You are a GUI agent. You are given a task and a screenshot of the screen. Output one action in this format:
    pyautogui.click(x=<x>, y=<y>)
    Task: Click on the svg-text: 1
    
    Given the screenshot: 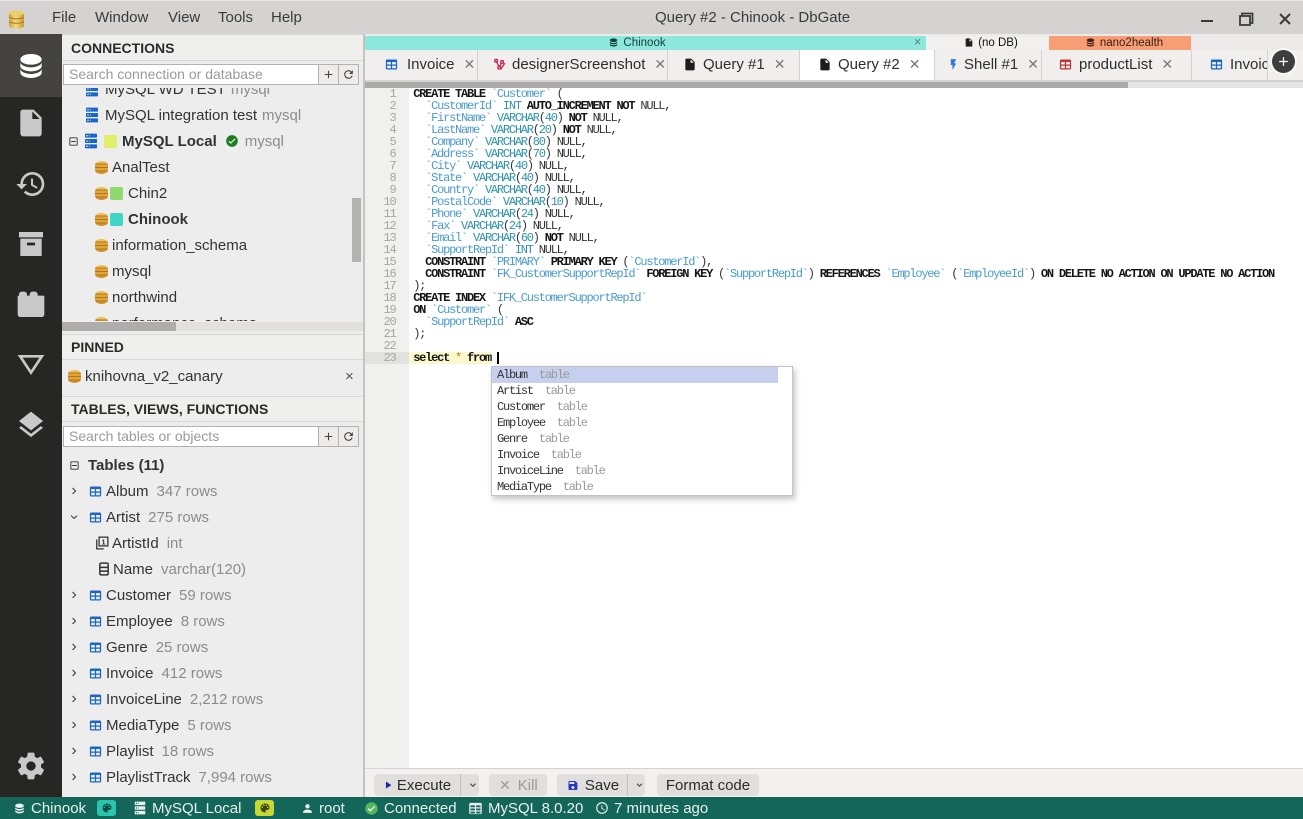 What is the action you would take?
    pyautogui.click(x=103, y=541)
    